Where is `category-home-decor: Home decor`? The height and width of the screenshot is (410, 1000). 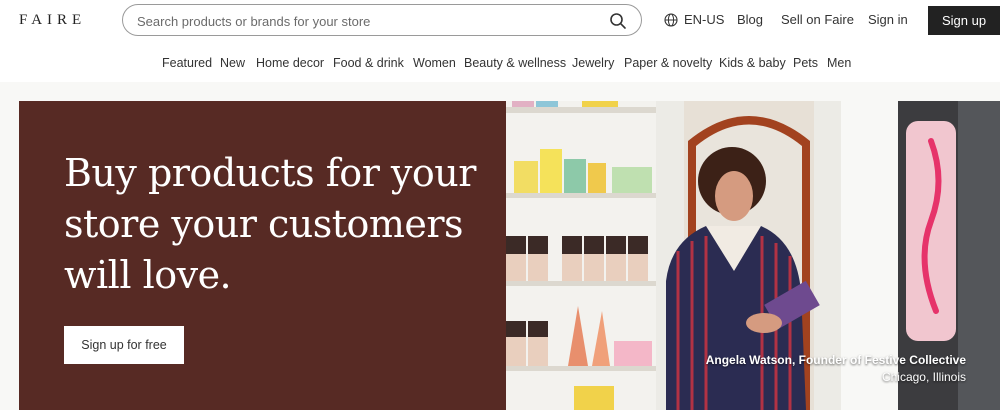
category-home-decor: Home decor is located at coordinates (290, 63).